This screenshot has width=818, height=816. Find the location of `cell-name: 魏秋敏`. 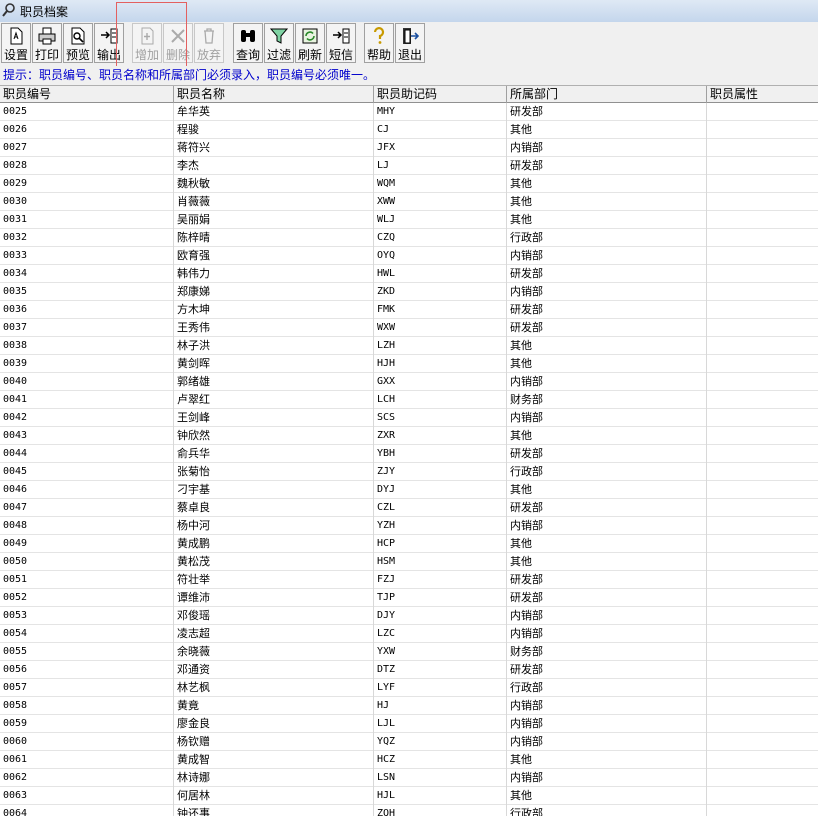

cell-name: 魏秋敏 is located at coordinates (274, 184).